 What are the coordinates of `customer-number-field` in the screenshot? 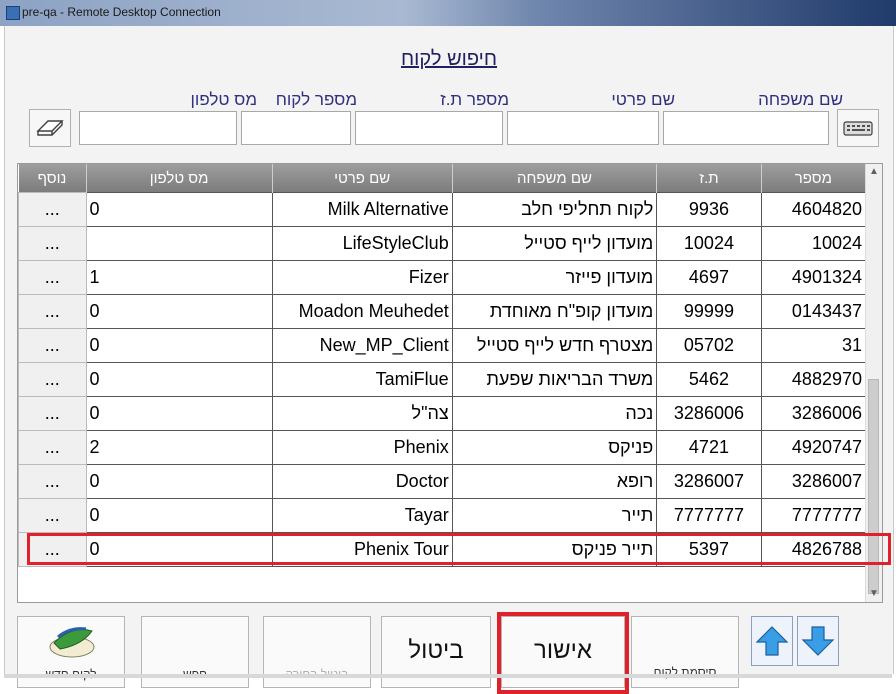 It's located at (296, 128).